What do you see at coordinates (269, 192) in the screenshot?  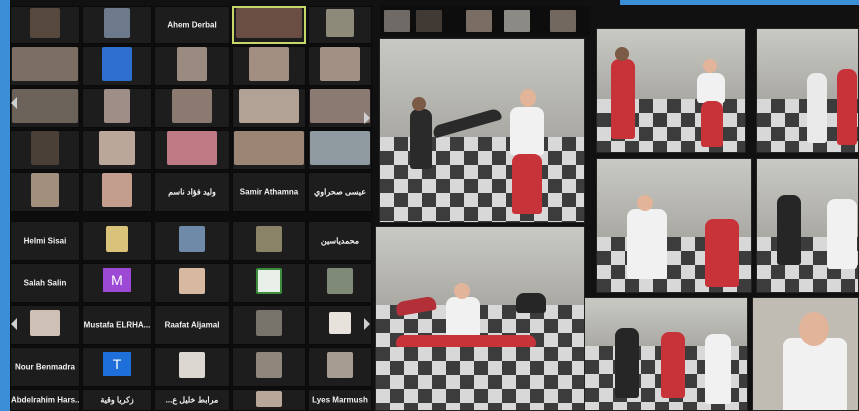 I see `participant-tile: Samir Athamna` at bounding box center [269, 192].